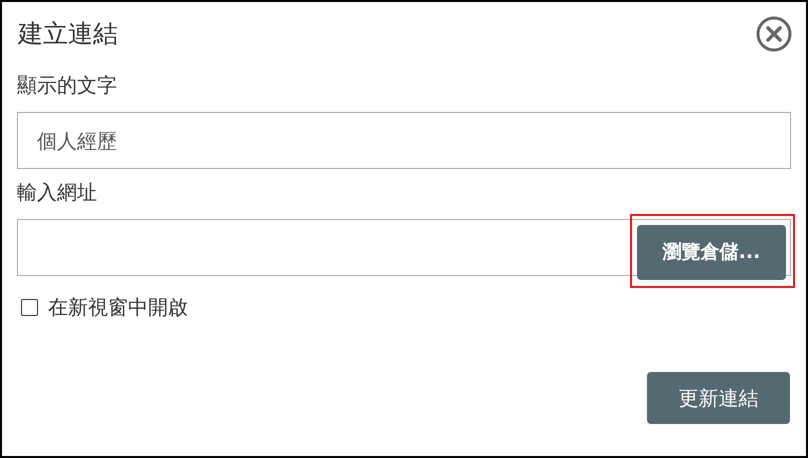 This screenshot has height=458, width=808. What do you see at coordinates (718, 398) in the screenshot?
I see `update-link-button: 更新連結` at bounding box center [718, 398].